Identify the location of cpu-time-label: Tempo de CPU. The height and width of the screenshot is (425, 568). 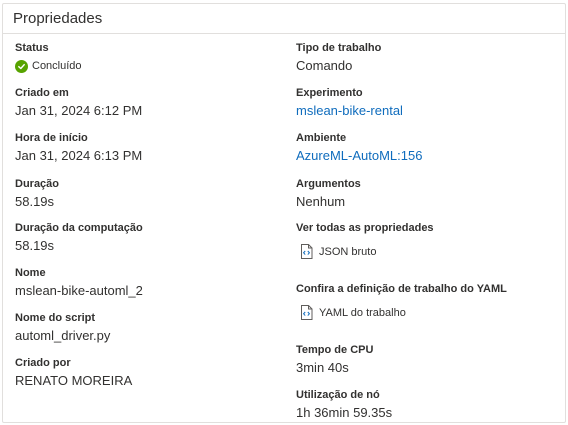
(335, 350).